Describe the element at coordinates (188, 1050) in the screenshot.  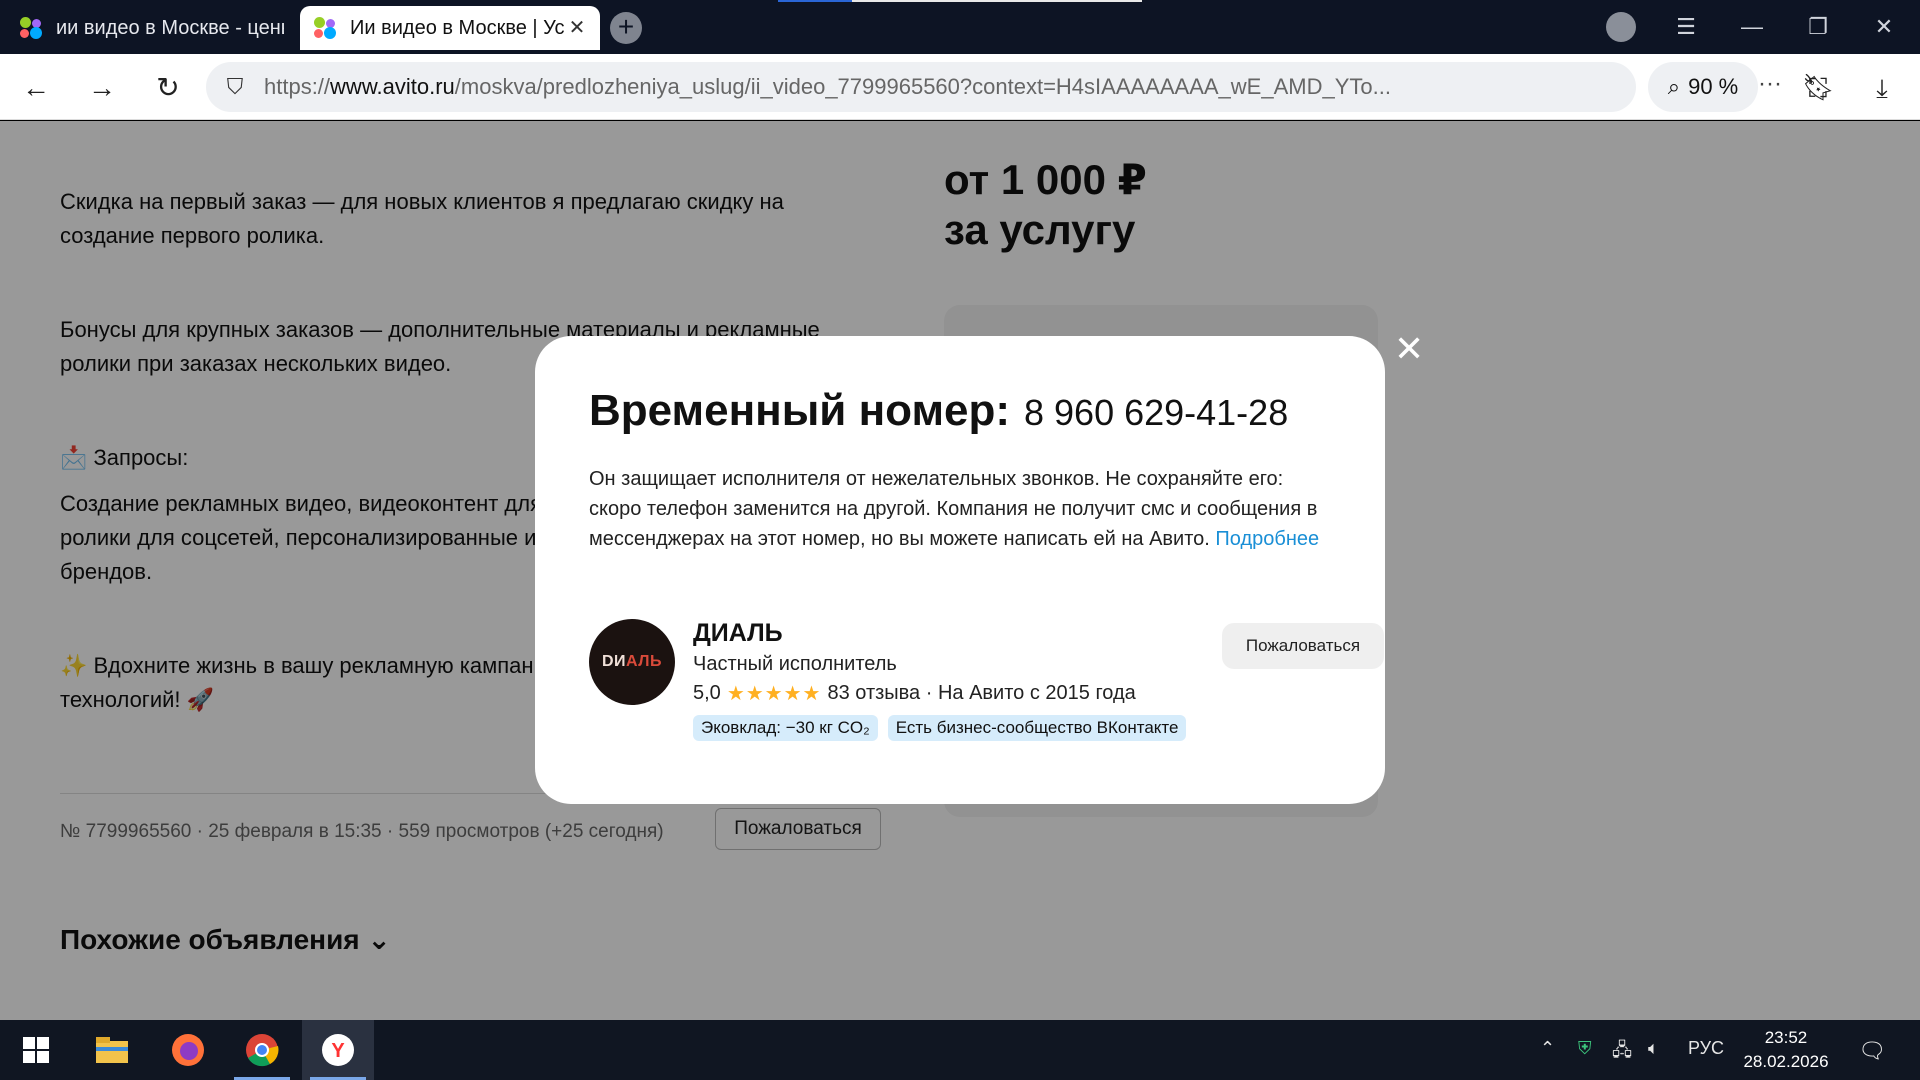
I see `firefox-icon` at that location.